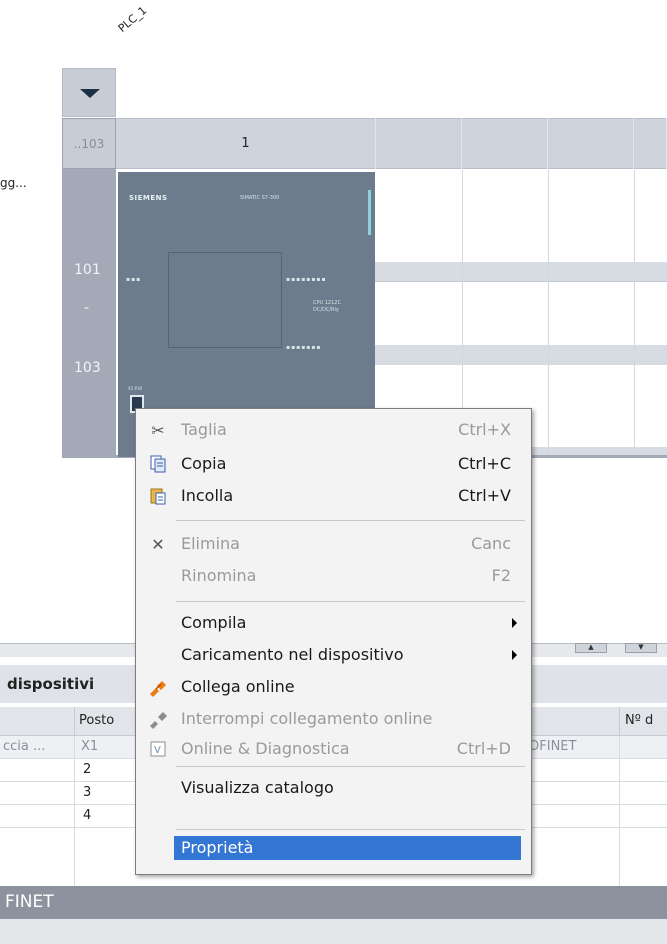 This screenshot has width=667, height=944. What do you see at coordinates (90, 746) in the screenshot?
I see `table-cell-slot: X1` at bounding box center [90, 746].